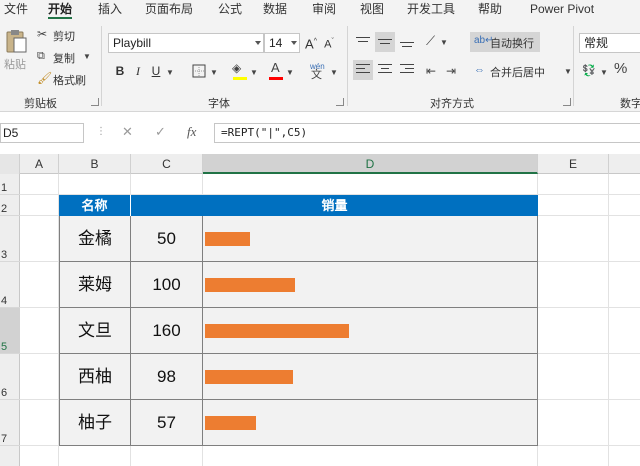 This screenshot has height=466, width=640. Describe the element at coordinates (363, 70) in the screenshot. I see `align-left-icon` at that location.